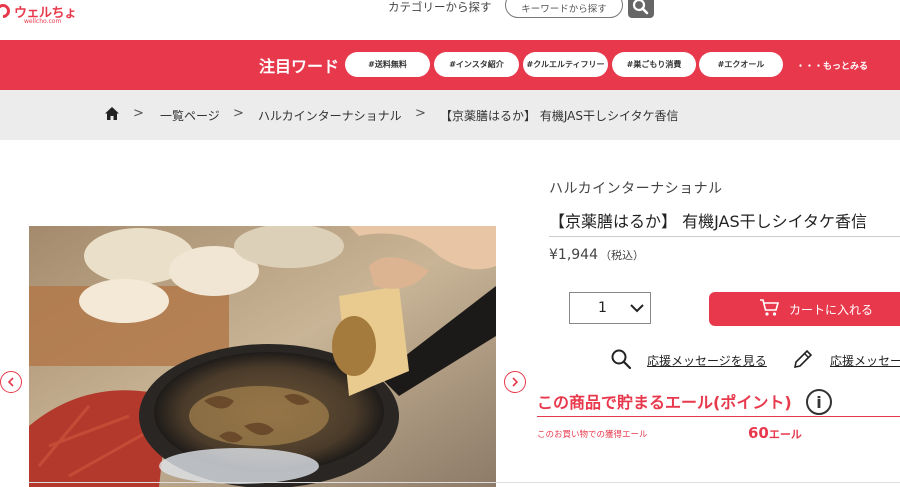 This screenshot has height=487, width=900. What do you see at coordinates (741, 64) in the screenshot?
I see `tag-equol: #エクオール` at bounding box center [741, 64].